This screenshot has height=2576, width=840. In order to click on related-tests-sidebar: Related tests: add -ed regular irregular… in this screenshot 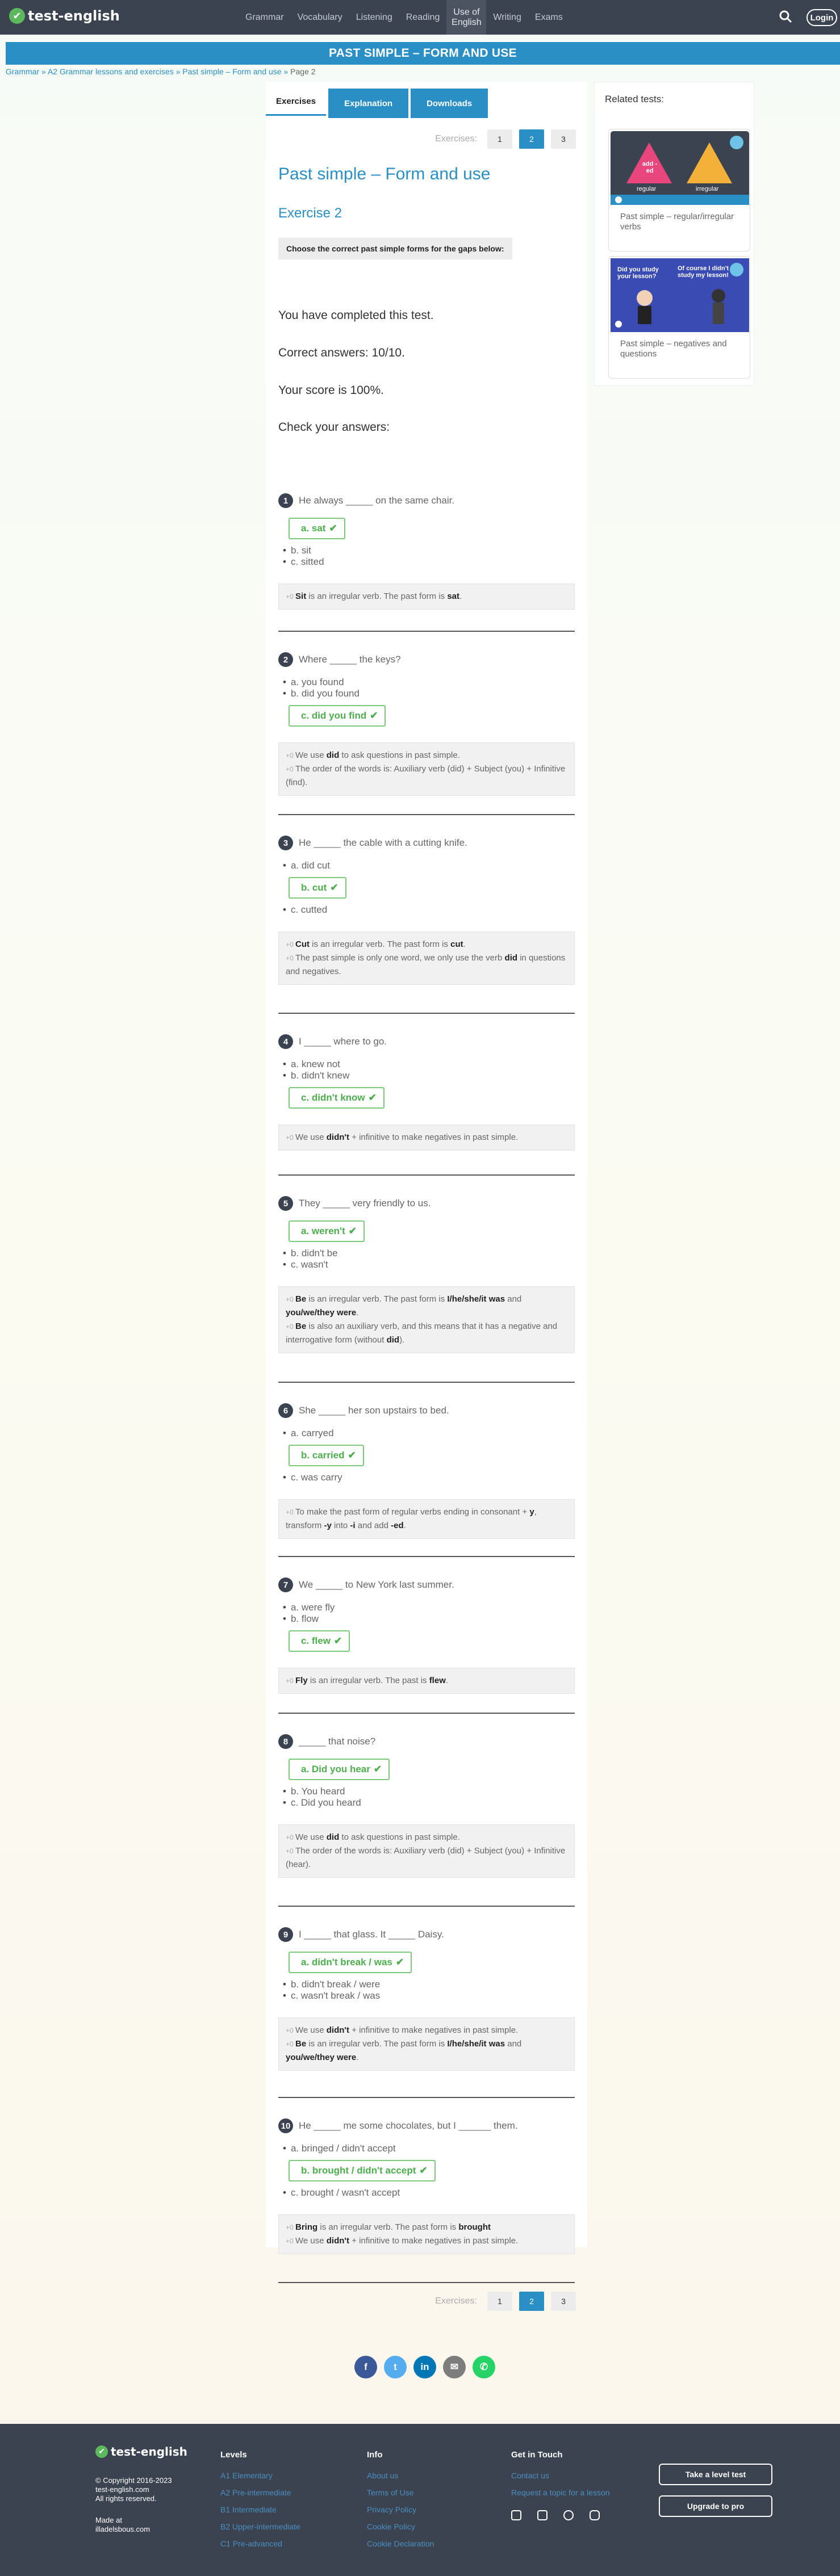, I will do `click(674, 234)`.